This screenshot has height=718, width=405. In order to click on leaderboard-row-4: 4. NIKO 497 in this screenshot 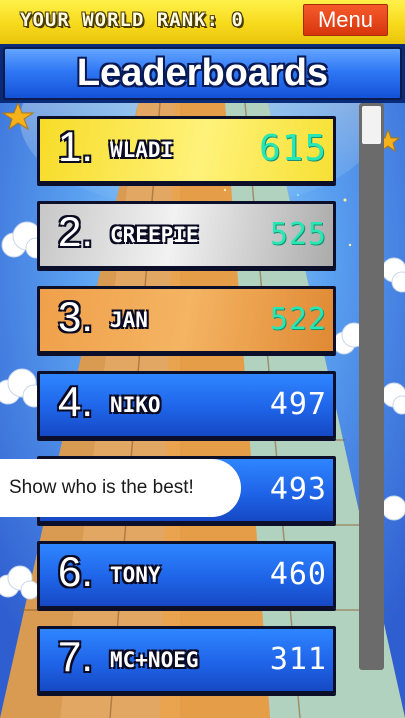, I will do `click(186, 405)`.